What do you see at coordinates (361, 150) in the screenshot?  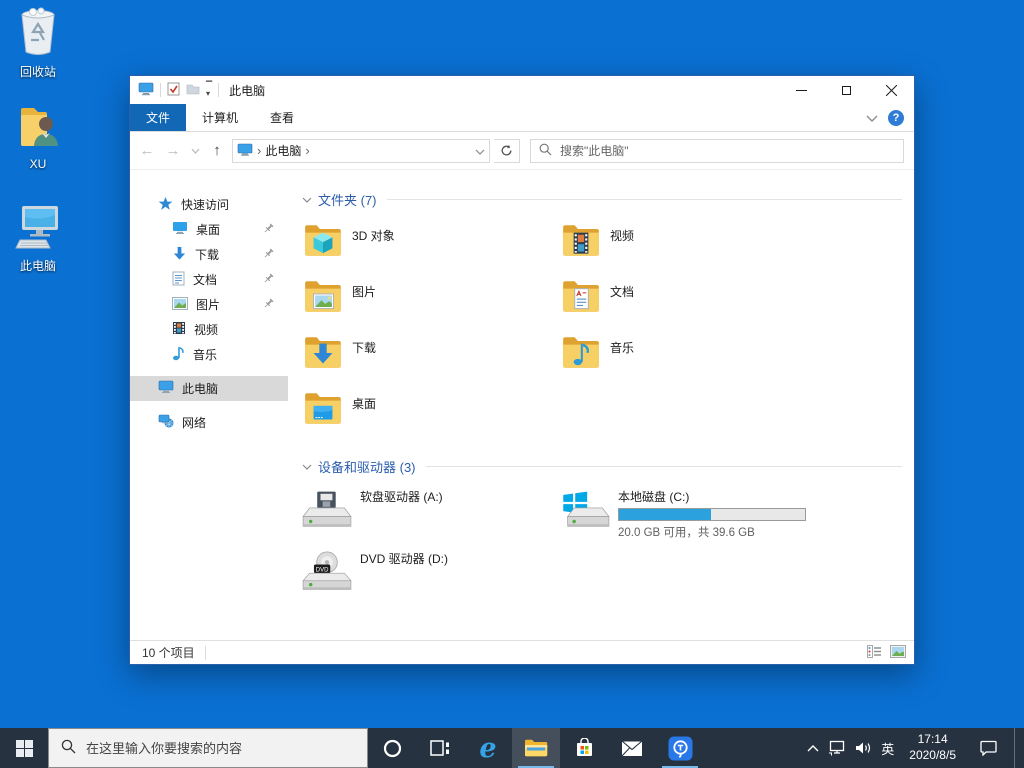 I see `address-bar: › 此电脑 ›` at bounding box center [361, 150].